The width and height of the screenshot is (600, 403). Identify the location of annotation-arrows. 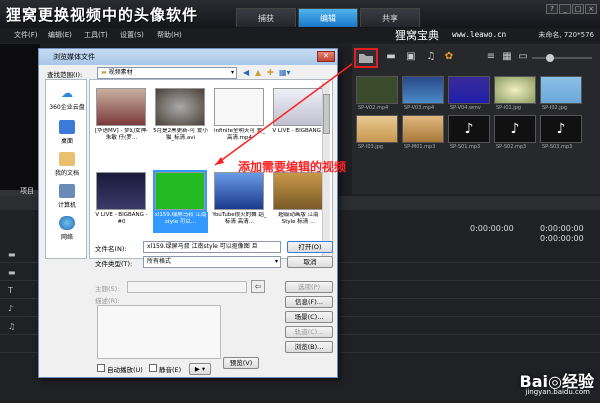
(283, 114).